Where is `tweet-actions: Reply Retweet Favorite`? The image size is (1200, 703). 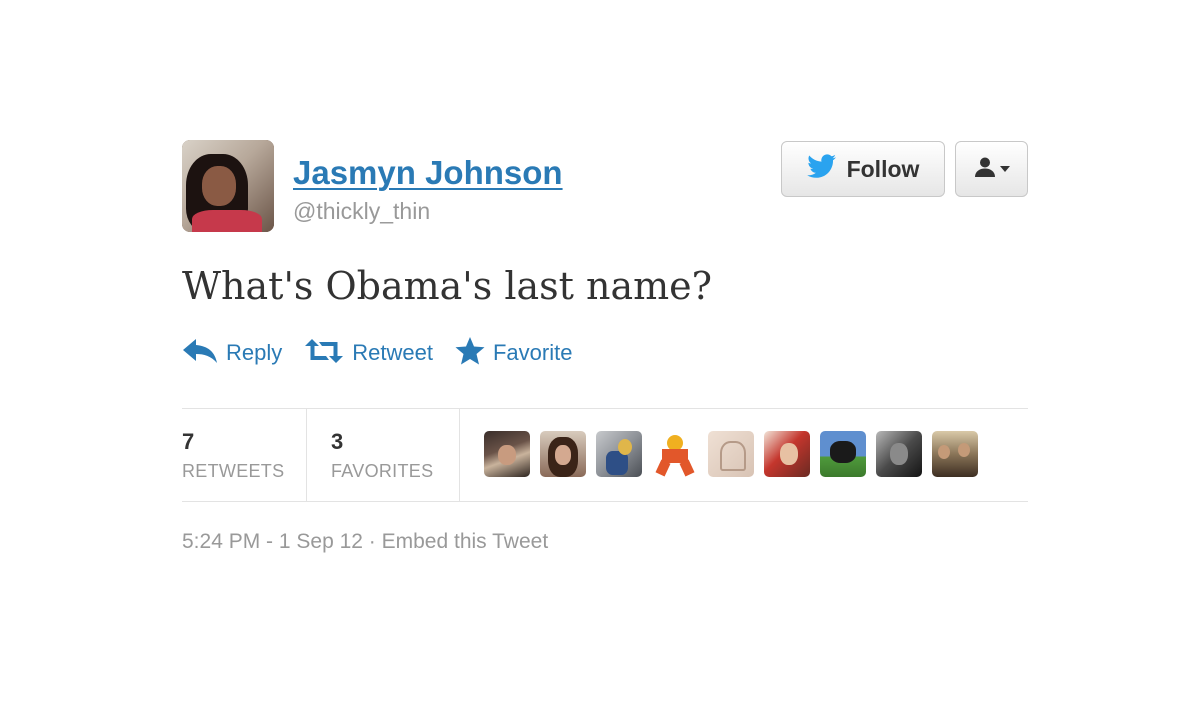
tweet-actions: Reply Retweet Favorite is located at coordinates (388, 353).